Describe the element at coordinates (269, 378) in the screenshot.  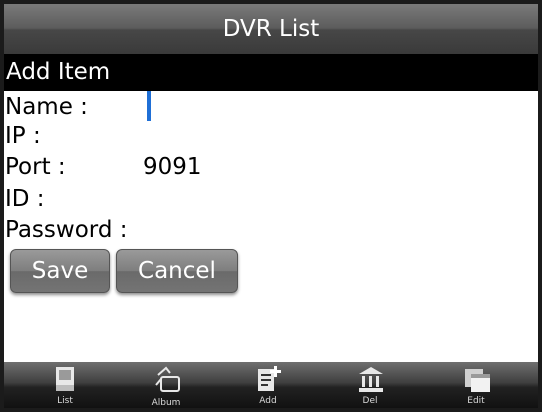
I see `add-icon` at that location.